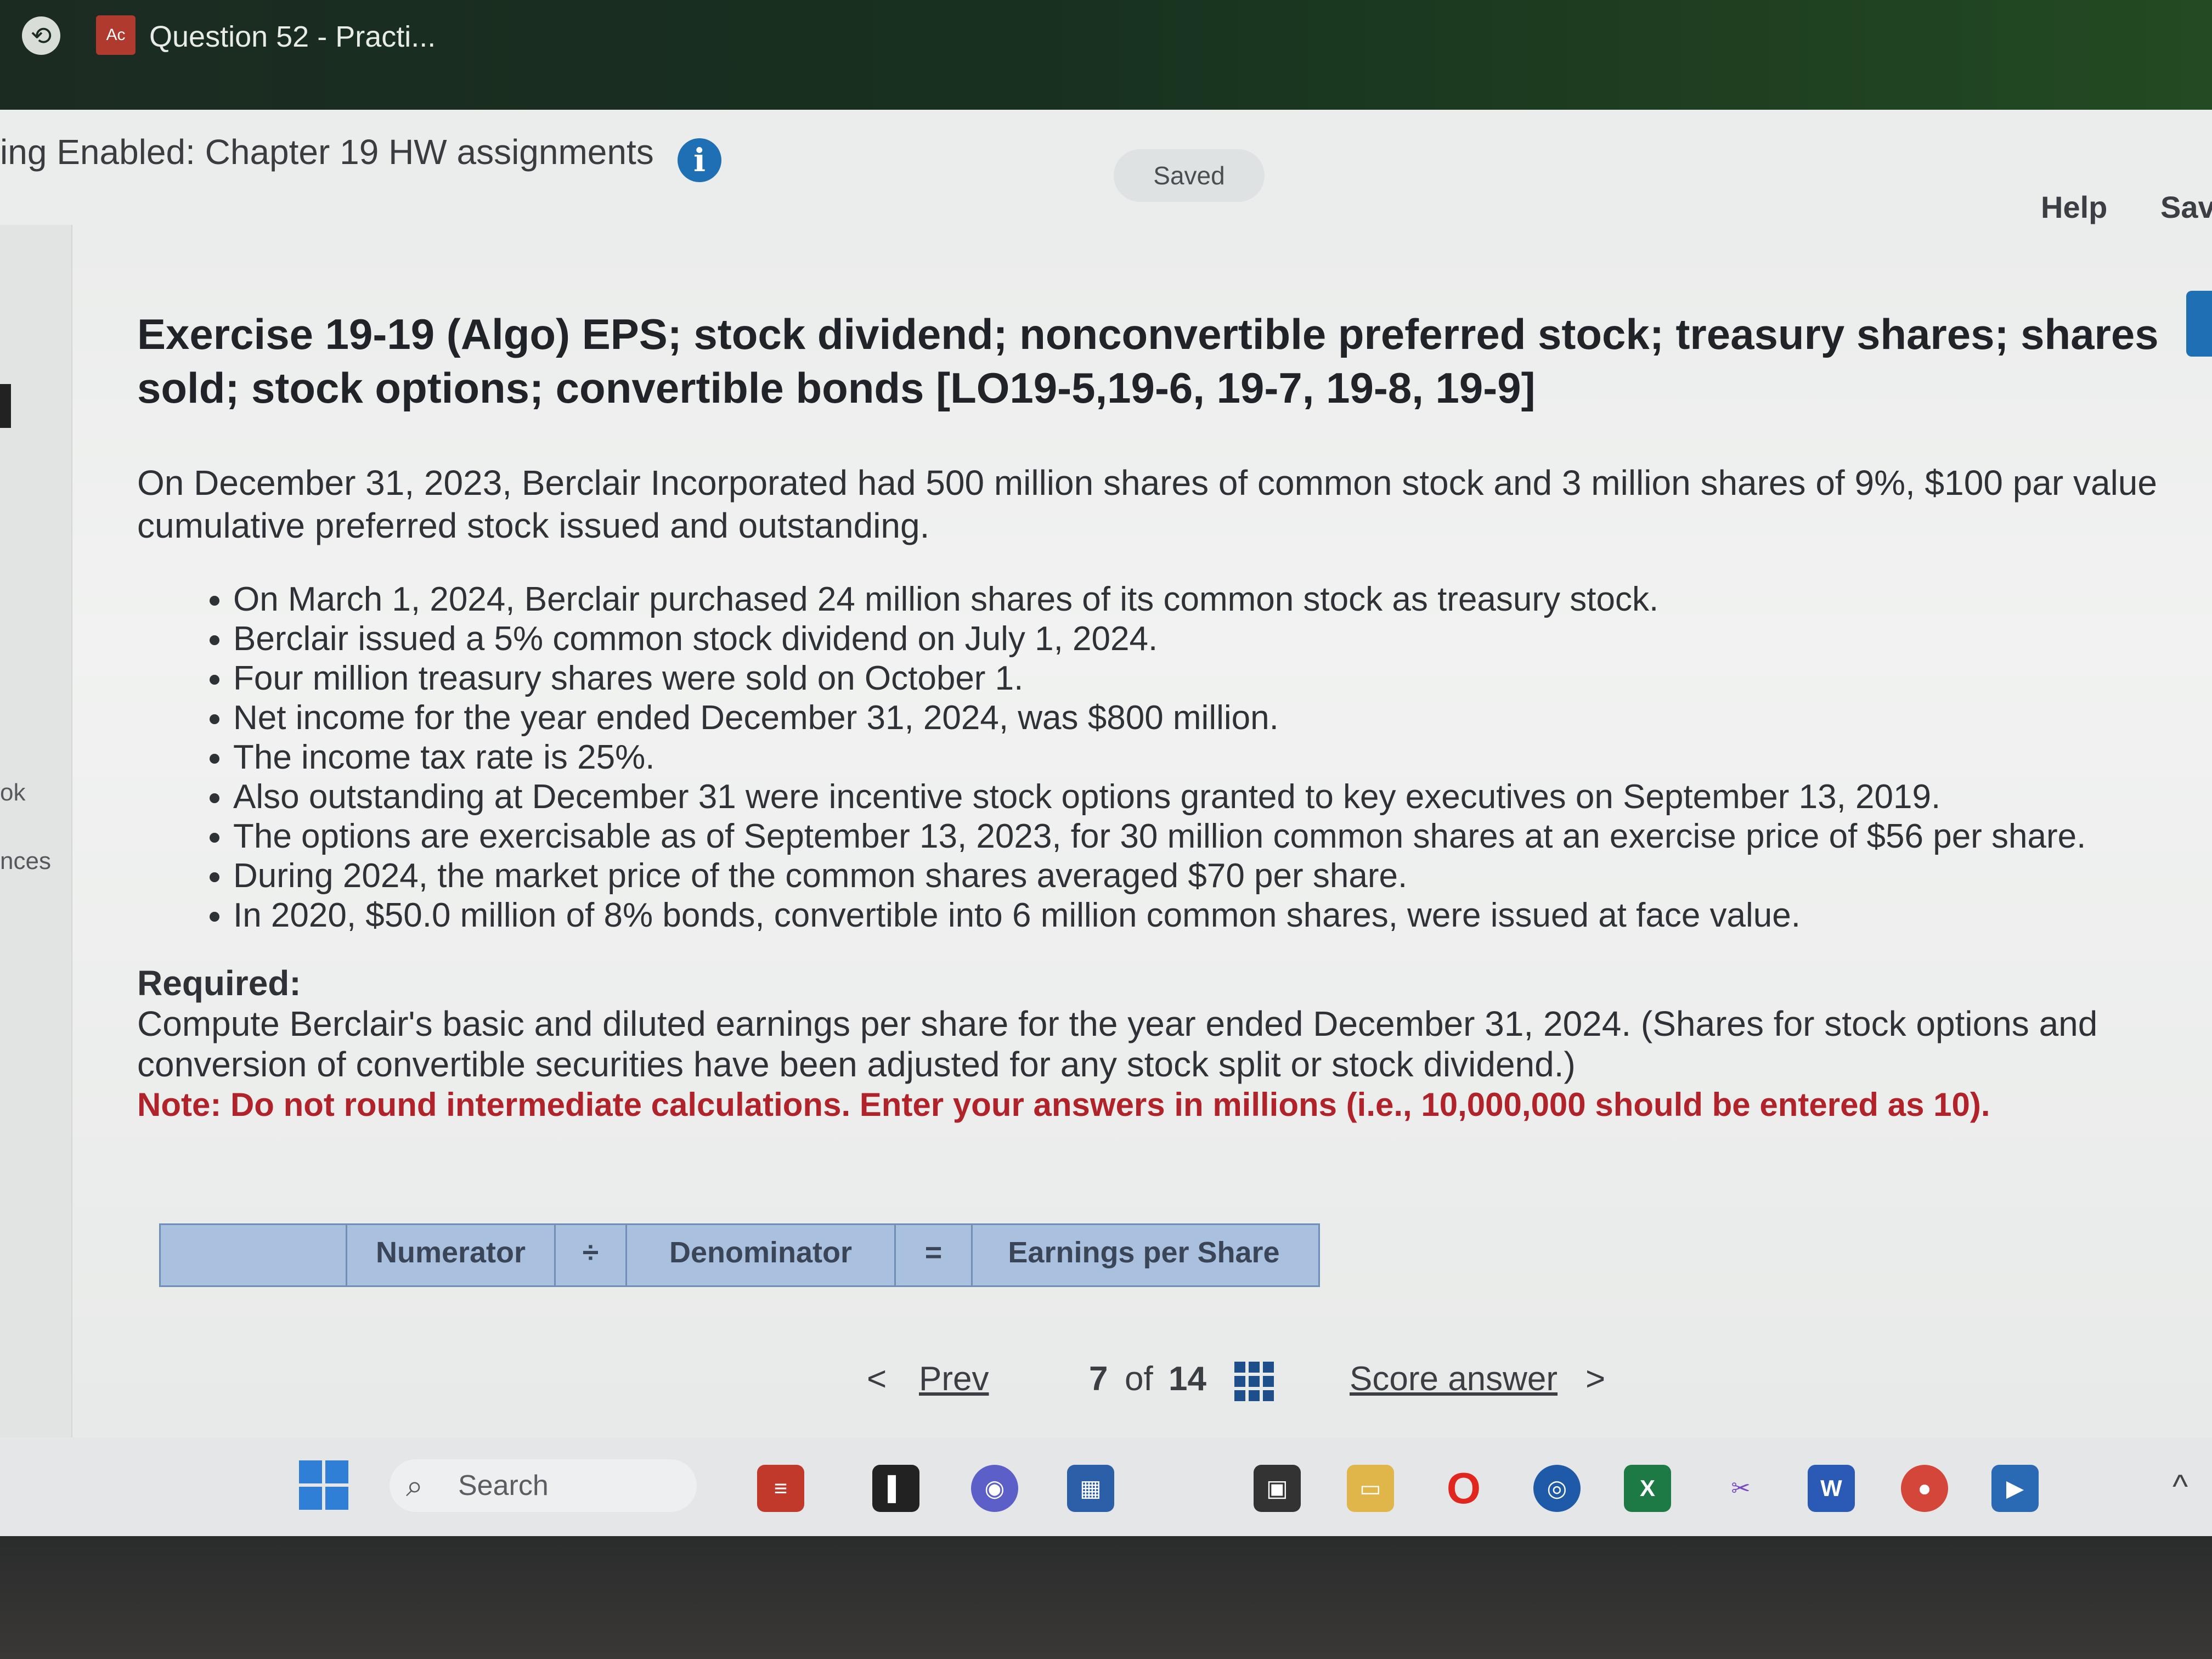 The height and width of the screenshot is (1659, 2212). I want to click on list-item: The income tax rate is 25%., so click(1193, 758).